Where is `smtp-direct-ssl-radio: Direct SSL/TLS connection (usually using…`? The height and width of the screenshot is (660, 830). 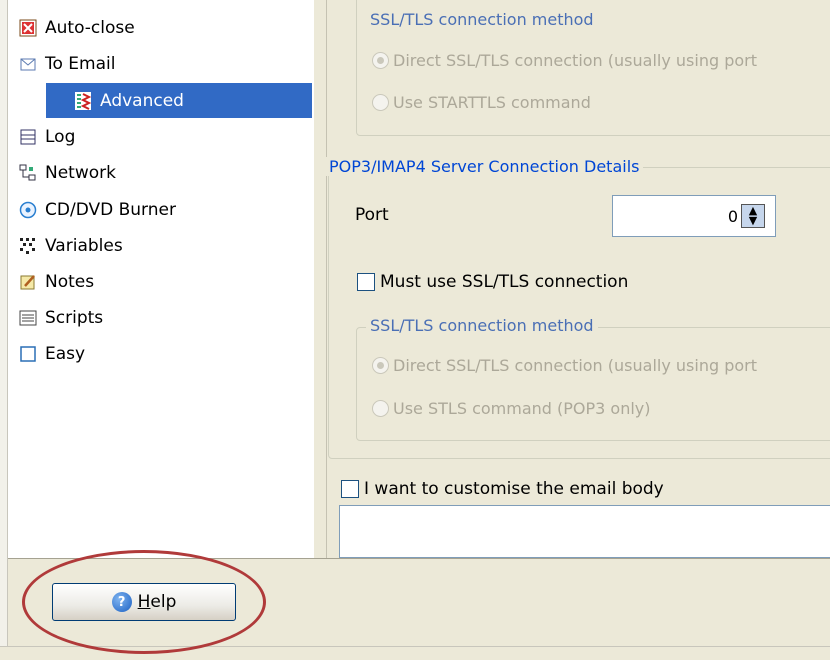
smtp-direct-ssl-radio: Direct SSL/TLS connection (usually using… is located at coordinates (564, 60).